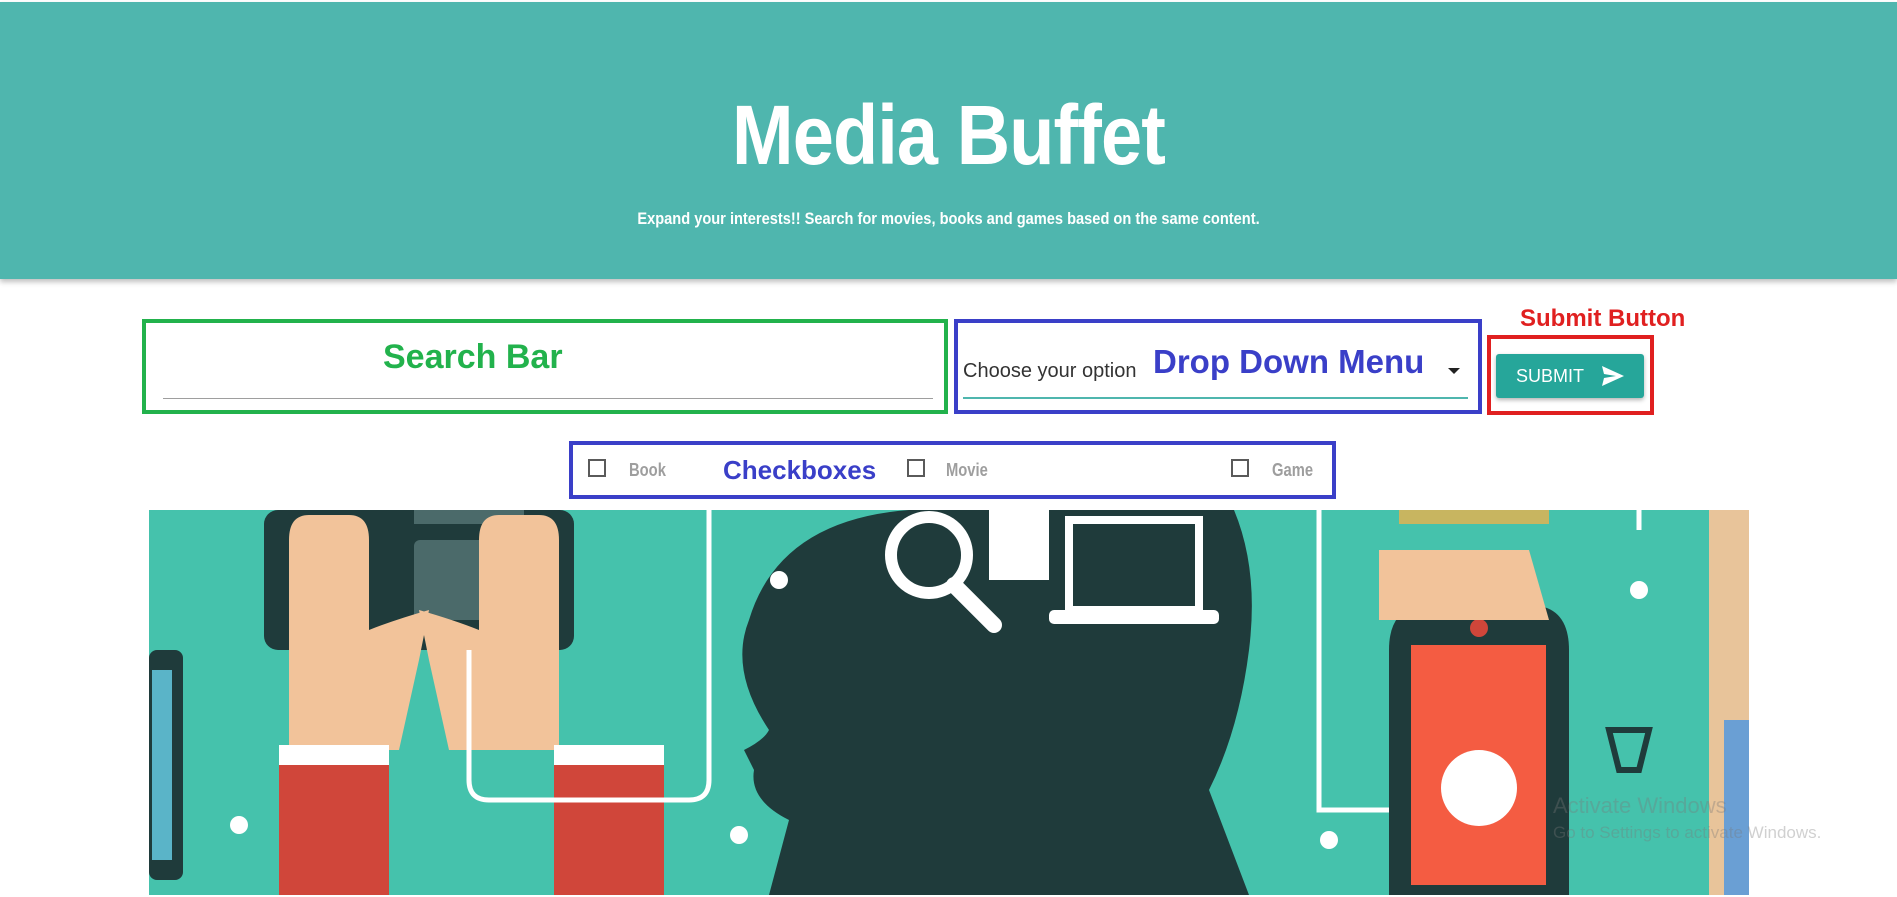 This screenshot has width=1897, height=897. Describe the element at coordinates (1454, 371) in the screenshot. I see `chevron-down-icon` at that location.